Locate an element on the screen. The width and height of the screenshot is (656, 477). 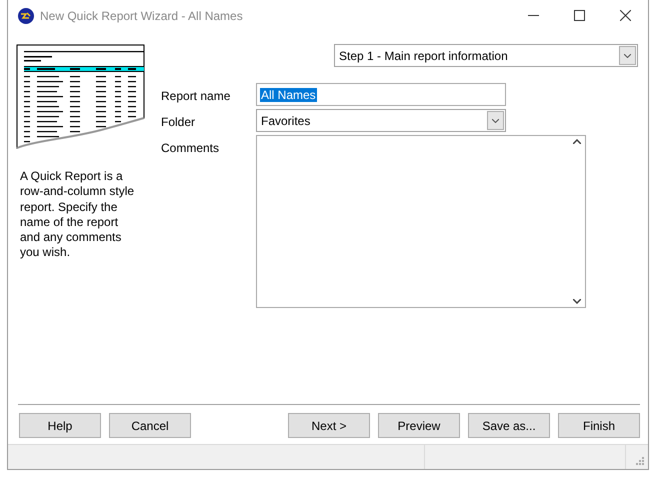
resize-grip-icon is located at coordinates (640, 461).